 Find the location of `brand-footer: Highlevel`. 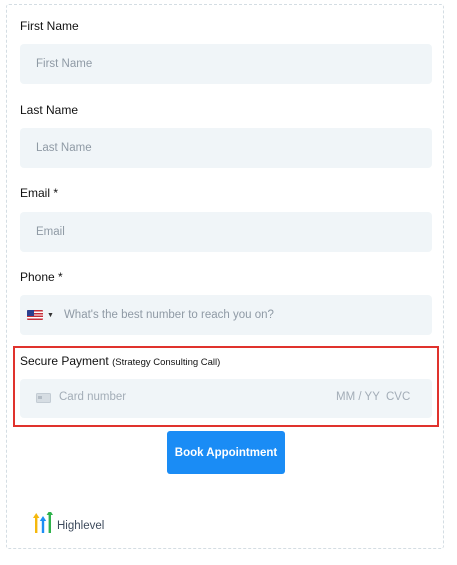

brand-footer: Highlevel is located at coordinates (68, 523).